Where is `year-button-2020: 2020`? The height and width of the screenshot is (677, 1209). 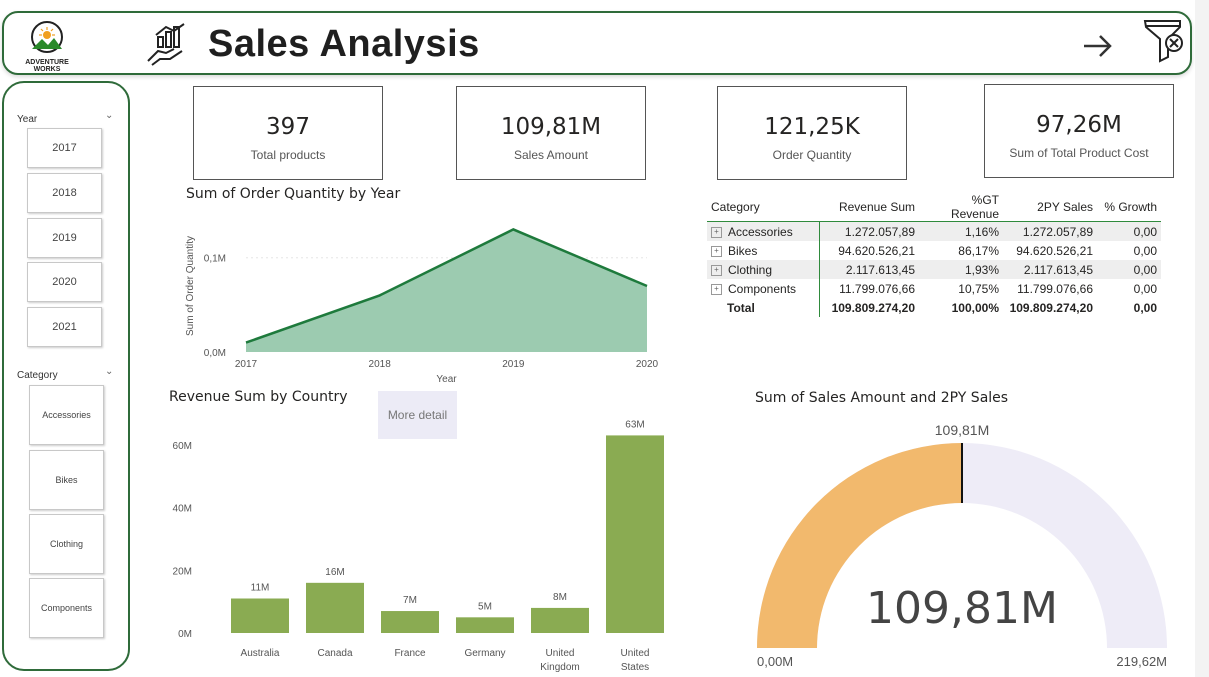 year-button-2020: 2020 is located at coordinates (64, 282).